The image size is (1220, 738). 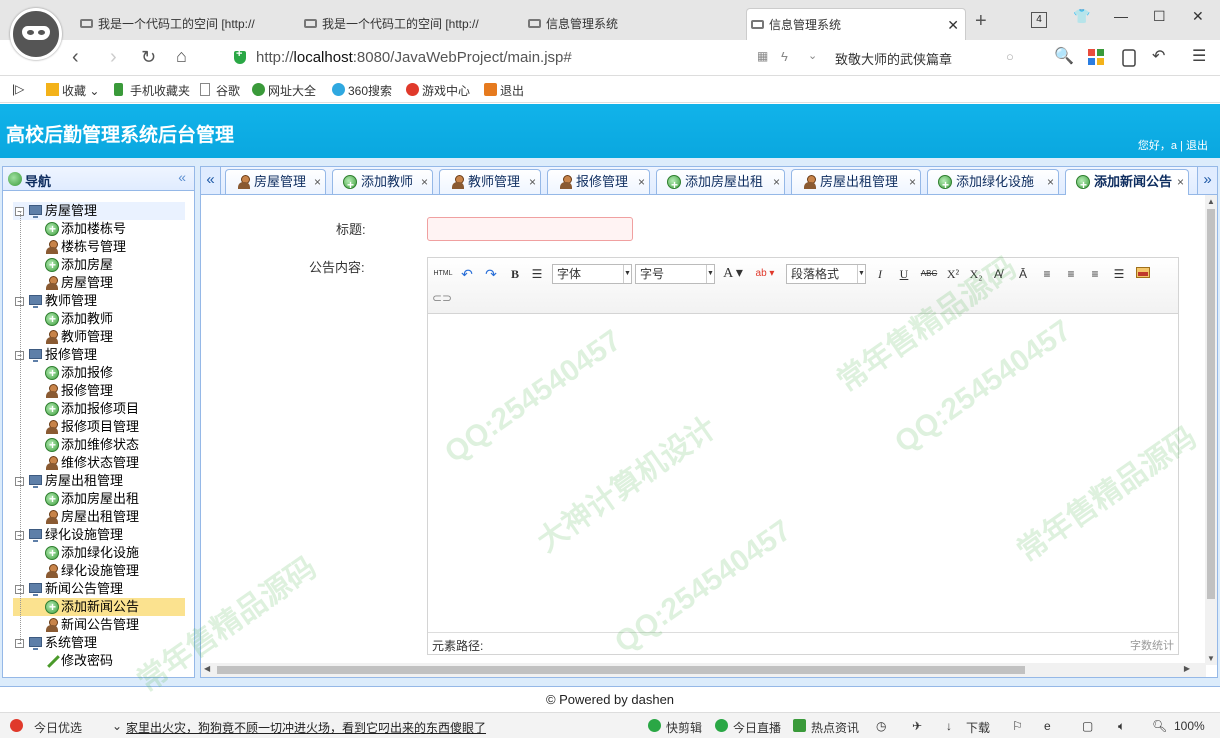 I want to click on minimize-icon: —, so click(x=1121, y=16).